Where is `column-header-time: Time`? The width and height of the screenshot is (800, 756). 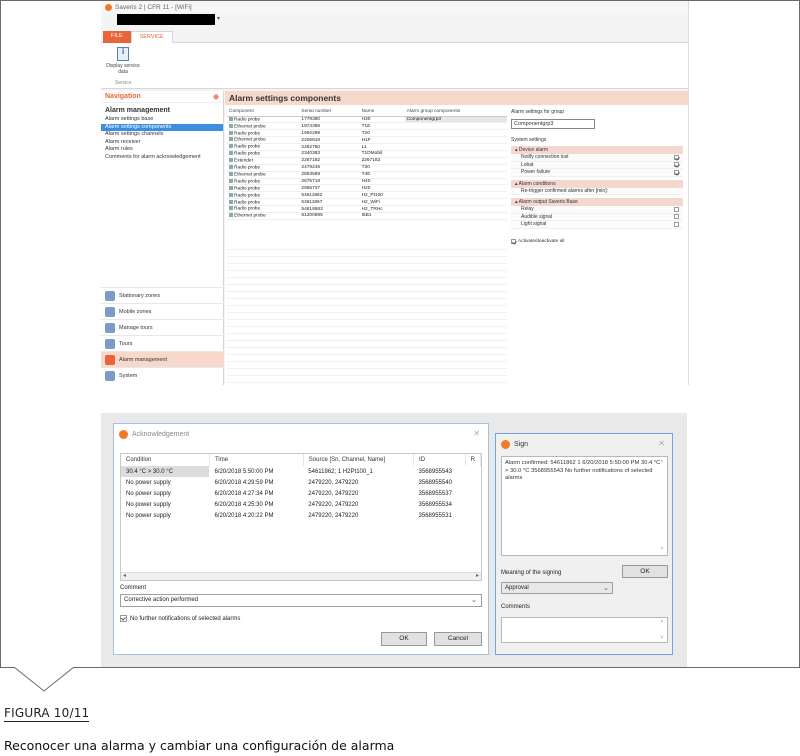
column-header-time: Time is located at coordinates (256, 460).